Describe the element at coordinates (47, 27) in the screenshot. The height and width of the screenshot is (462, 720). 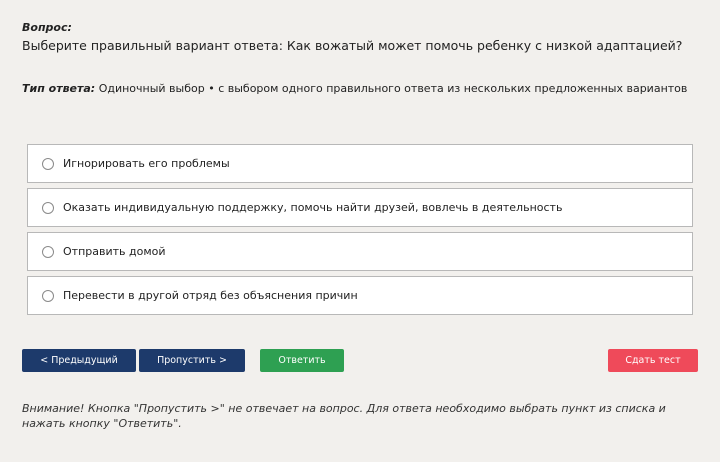
I see `question-label: Вопрос:` at that location.